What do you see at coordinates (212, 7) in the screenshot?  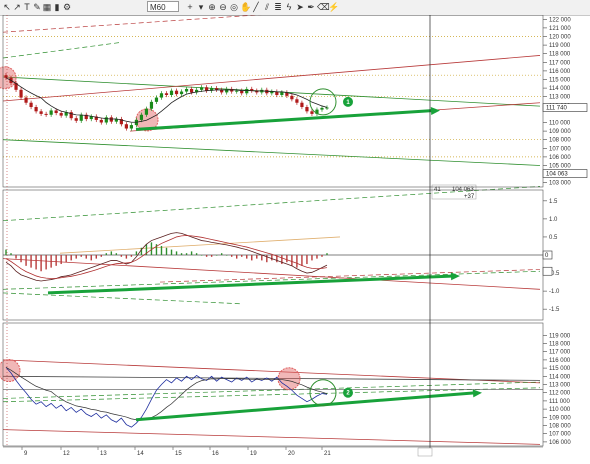 I see `zoom-in-icon: ⊕` at bounding box center [212, 7].